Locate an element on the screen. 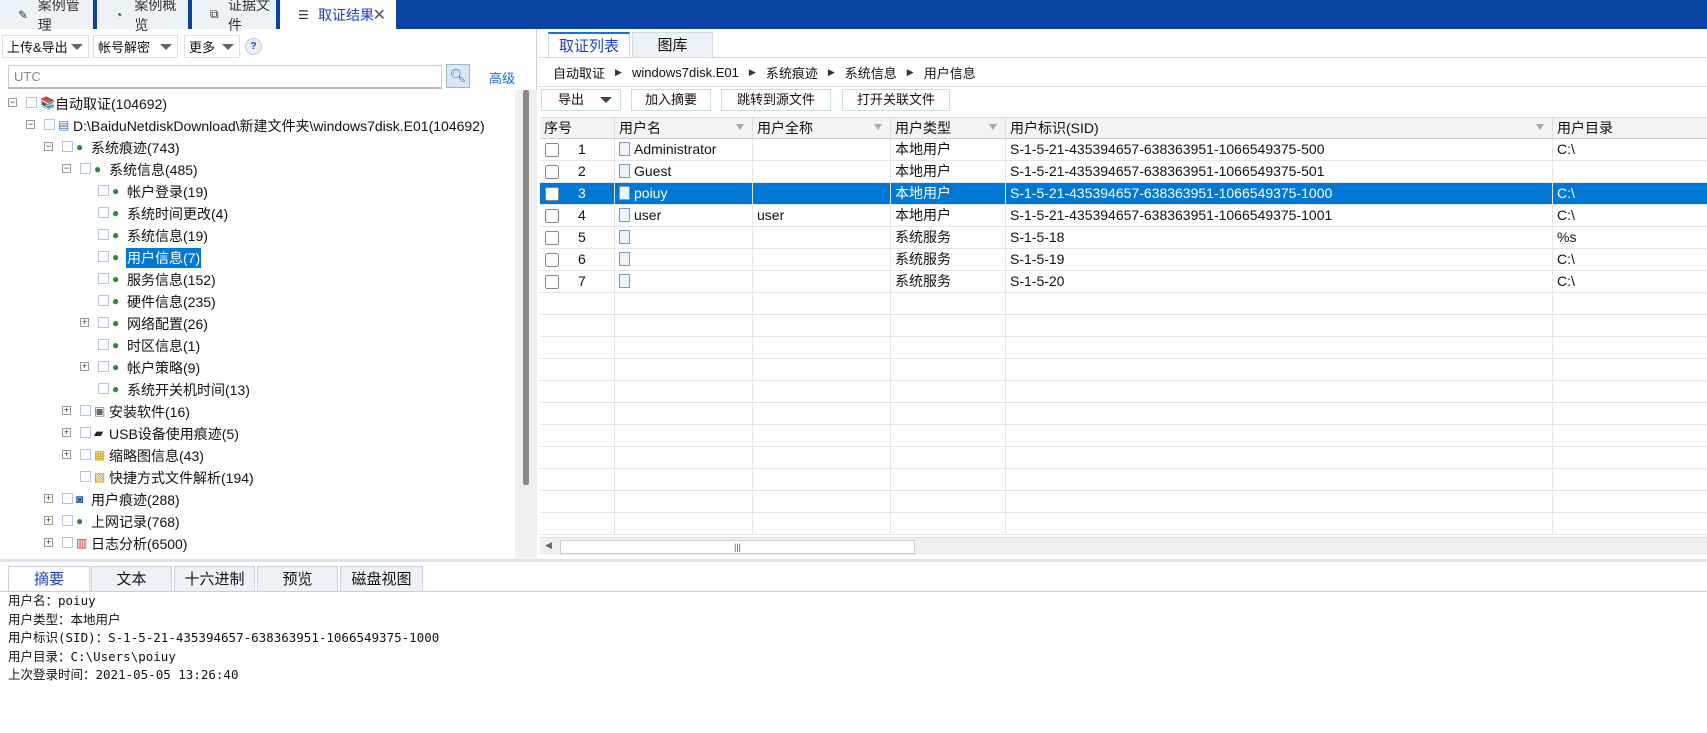  tree-scrollbar is located at coordinates (526, 324).